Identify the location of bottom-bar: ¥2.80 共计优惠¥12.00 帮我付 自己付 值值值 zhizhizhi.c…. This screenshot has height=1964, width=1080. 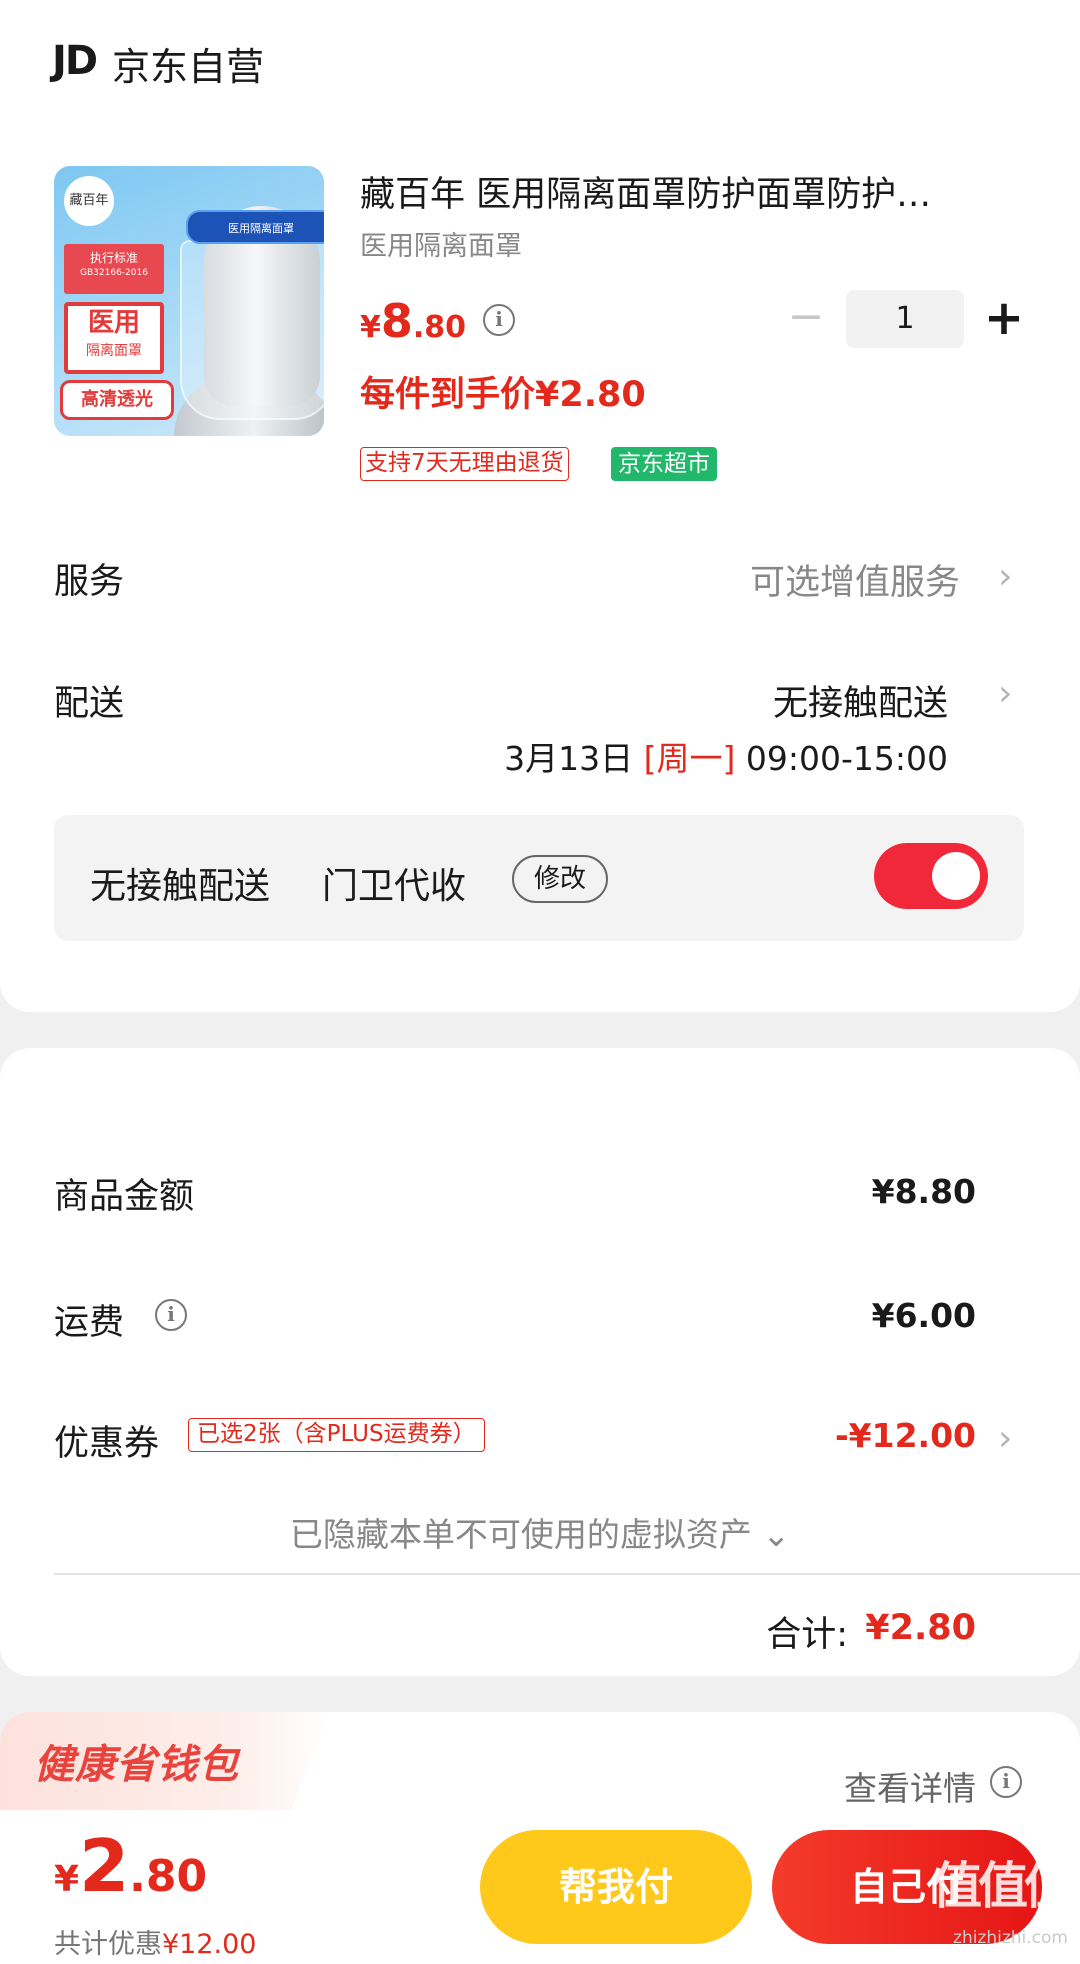
(540, 1887).